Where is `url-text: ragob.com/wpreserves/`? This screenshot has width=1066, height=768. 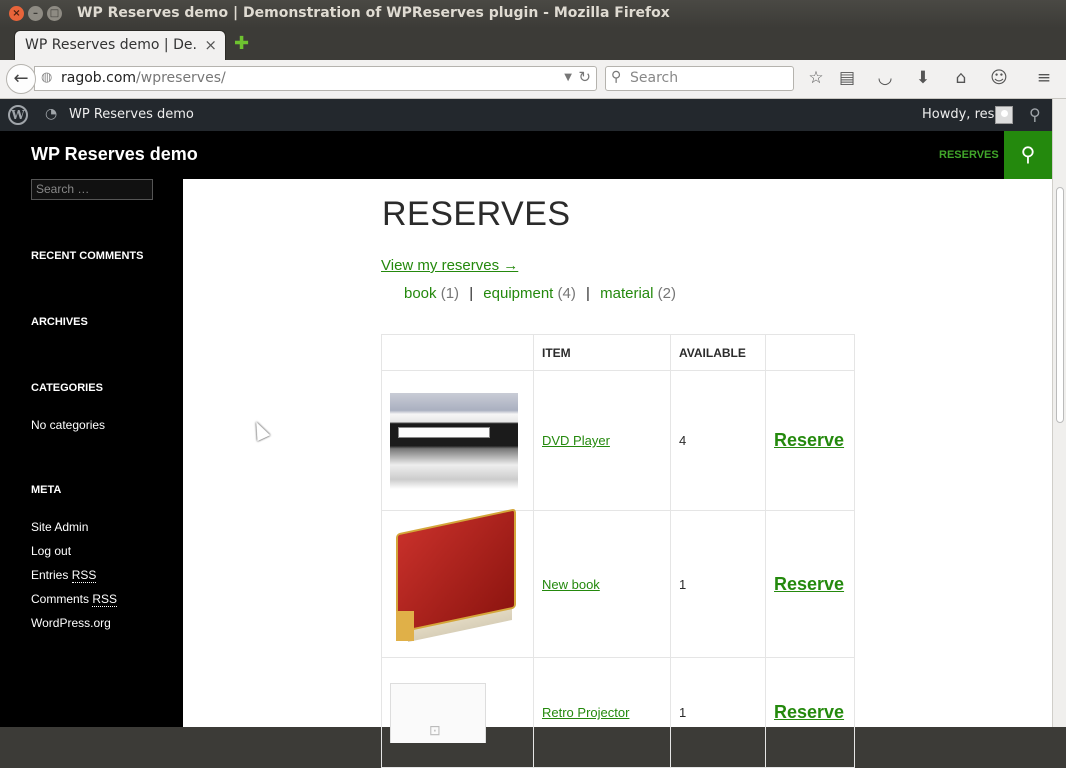 url-text: ragob.com/wpreserves/ is located at coordinates (143, 78).